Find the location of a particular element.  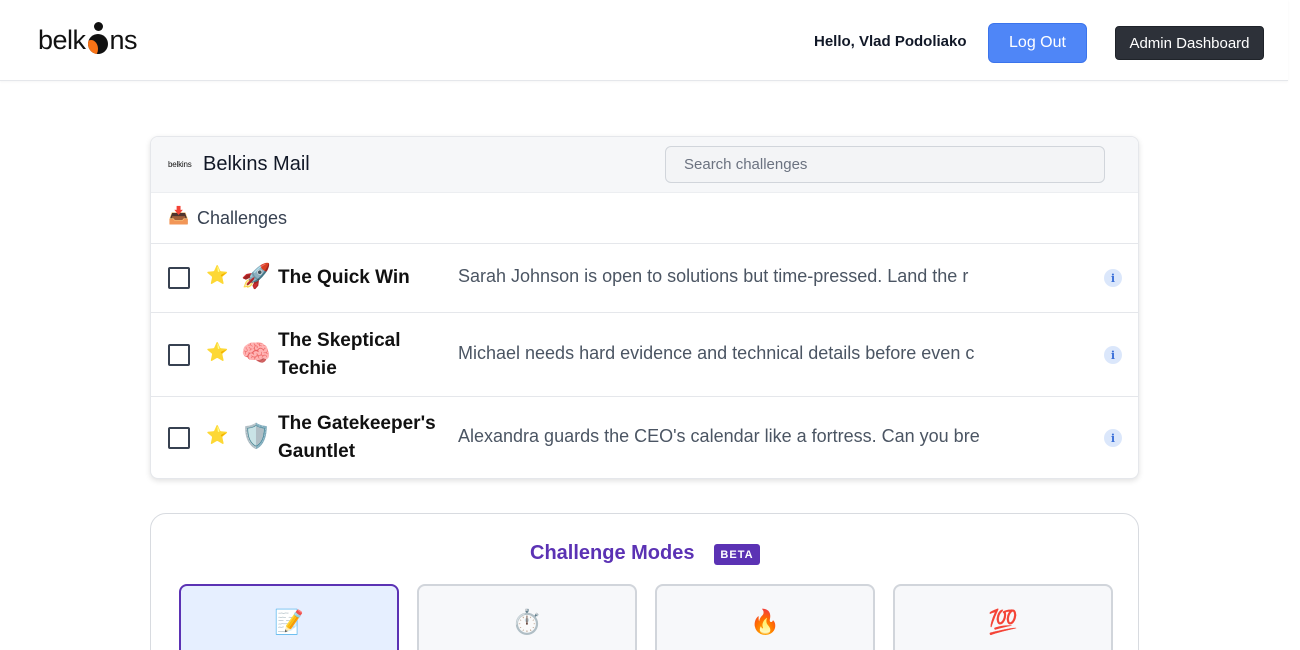

brain-icon: 🧠 is located at coordinates (256, 353).